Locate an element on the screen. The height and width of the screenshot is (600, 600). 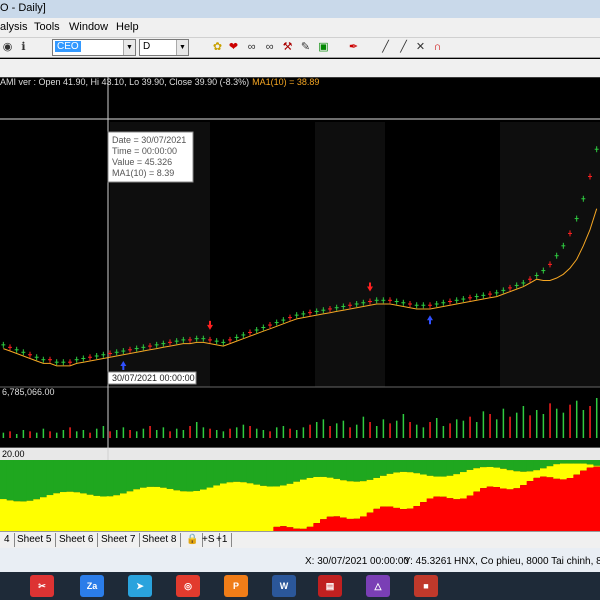
title-bar: O - Daily] is located at coordinates (300, 9).